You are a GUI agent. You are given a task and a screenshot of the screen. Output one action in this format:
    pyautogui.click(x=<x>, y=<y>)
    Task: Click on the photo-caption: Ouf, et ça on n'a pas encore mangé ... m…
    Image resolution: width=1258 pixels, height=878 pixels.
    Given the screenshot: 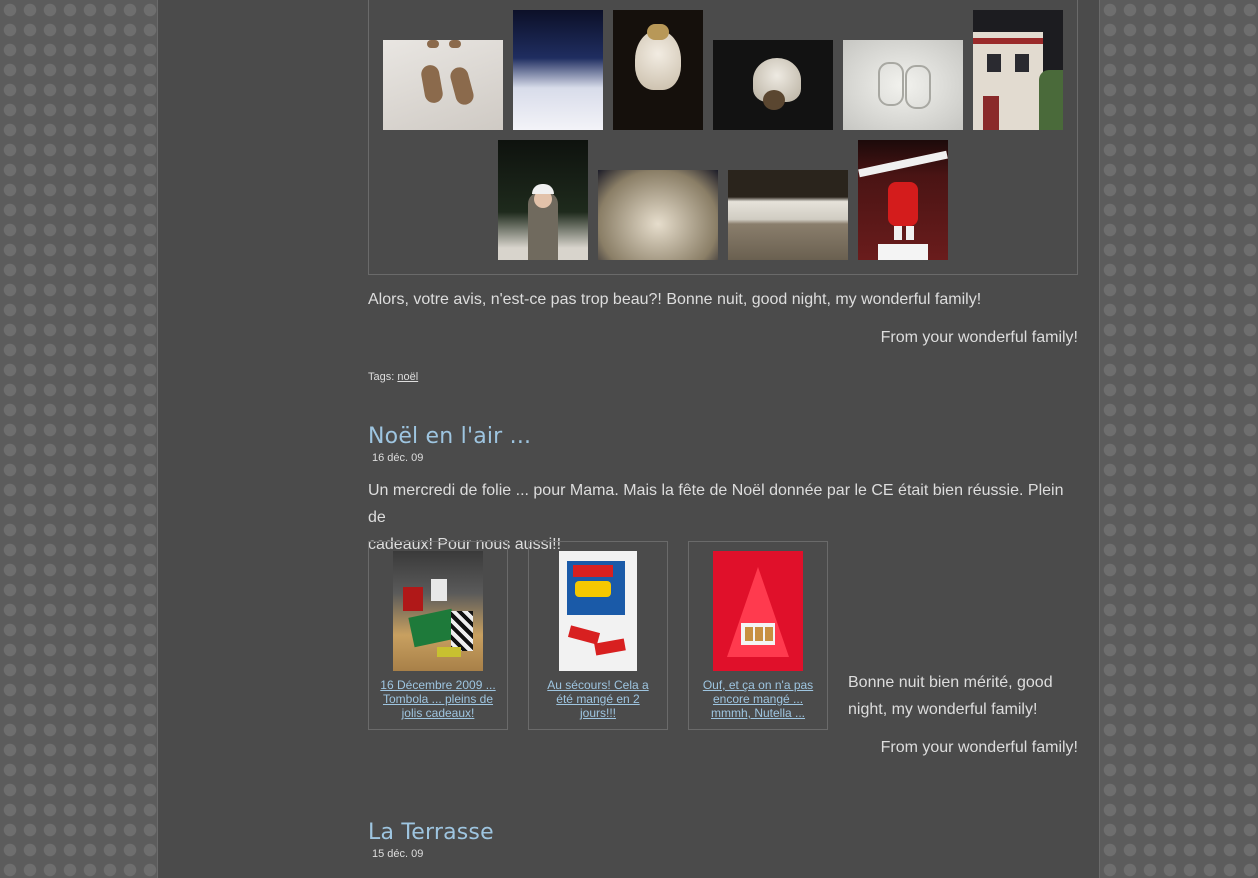 What is the action you would take?
    pyautogui.click(x=758, y=699)
    